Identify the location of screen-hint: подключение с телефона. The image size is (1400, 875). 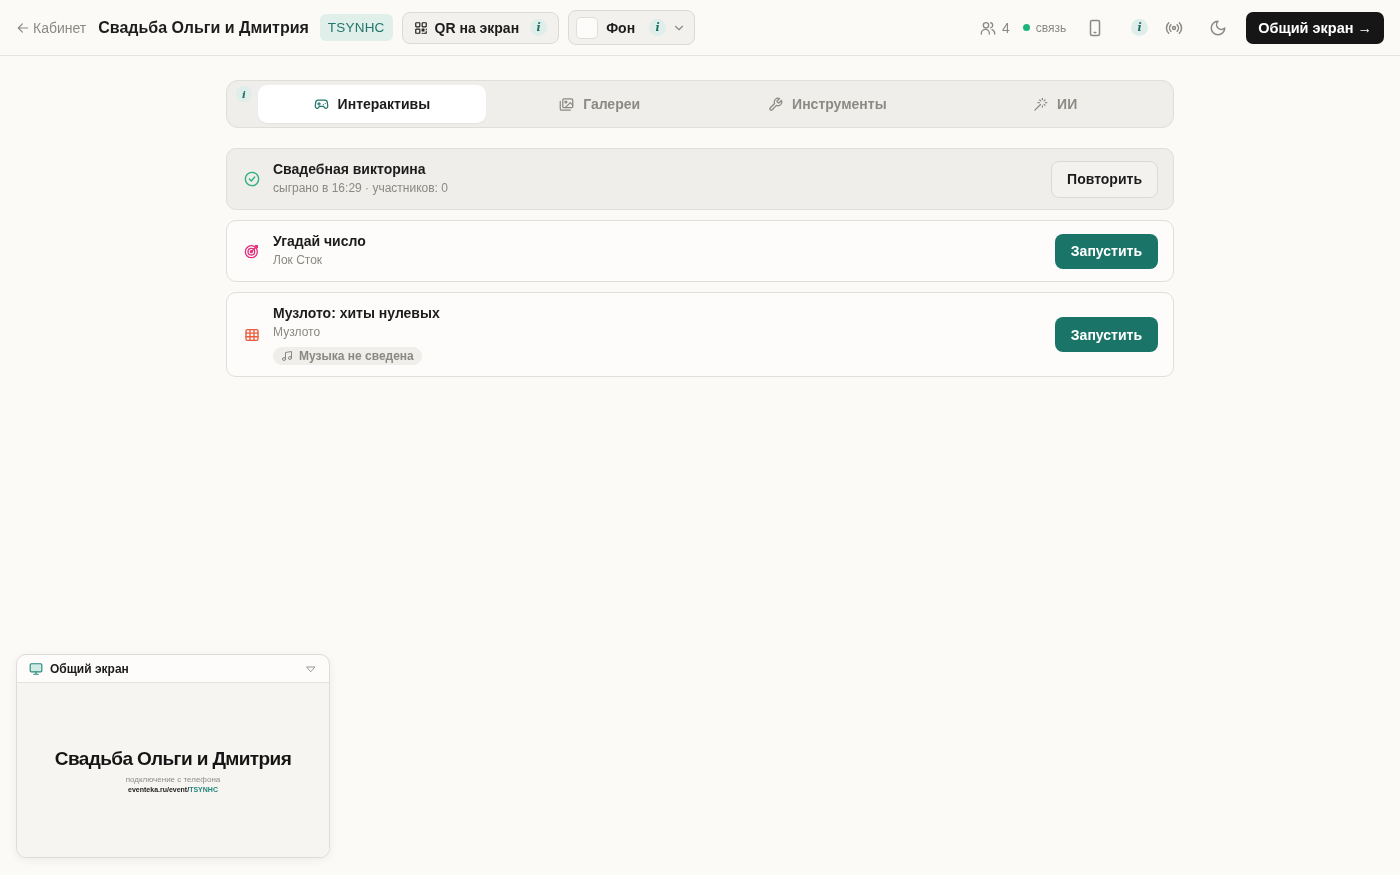
(173, 779).